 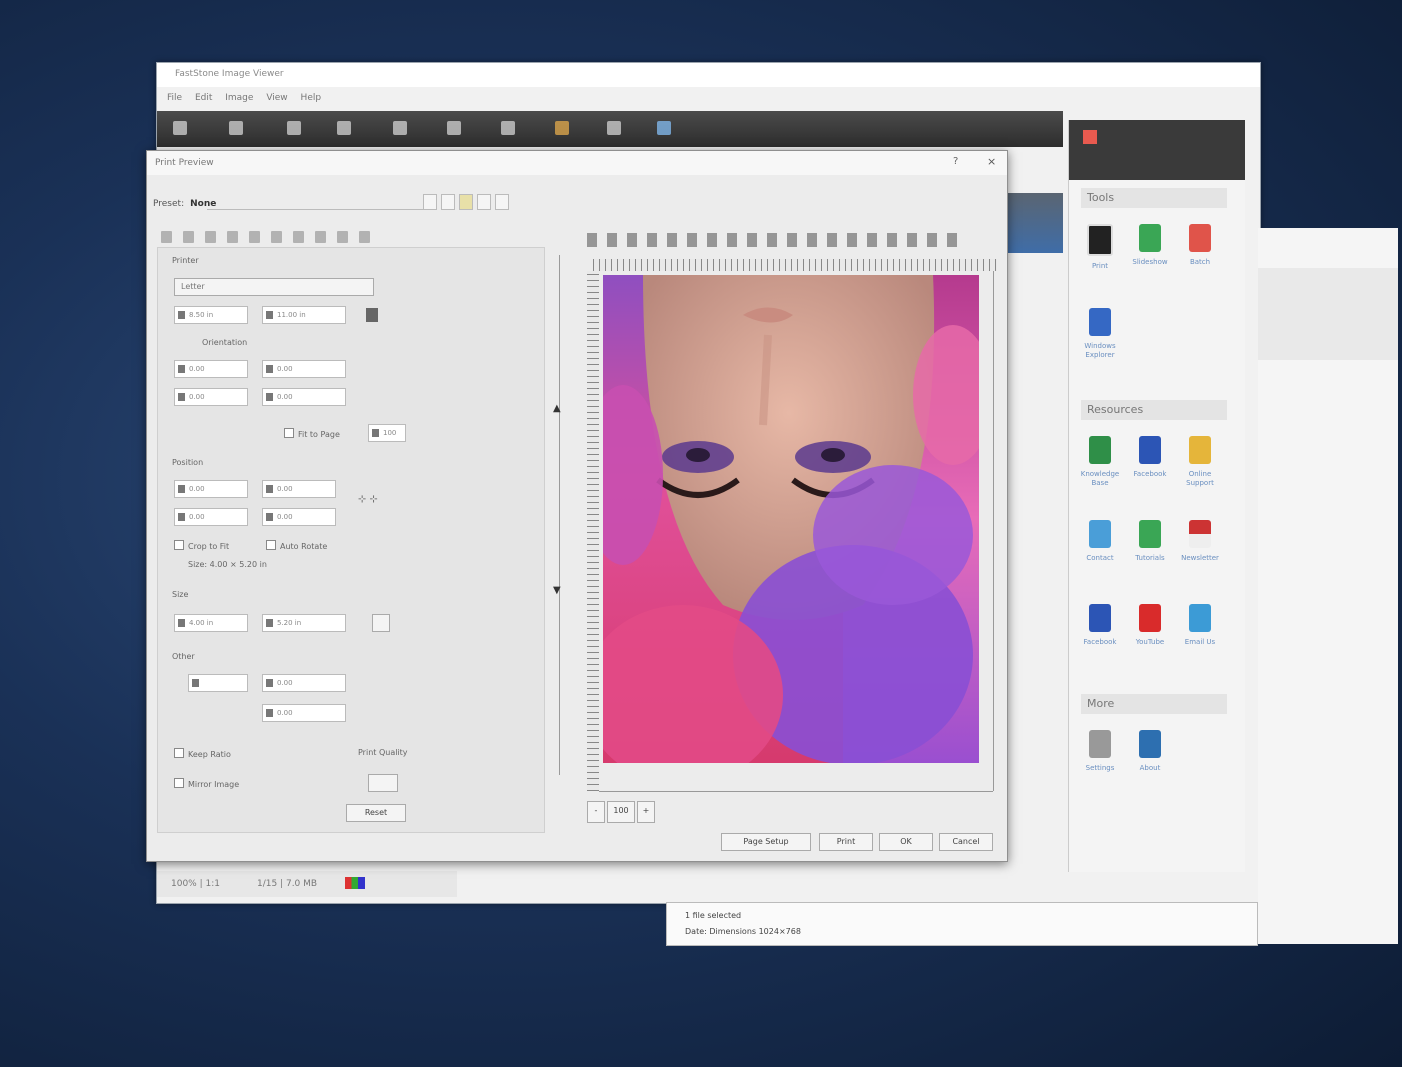 What do you see at coordinates (1100, 334) in the screenshot?
I see `app-explorer: Windows Explorer` at bounding box center [1100, 334].